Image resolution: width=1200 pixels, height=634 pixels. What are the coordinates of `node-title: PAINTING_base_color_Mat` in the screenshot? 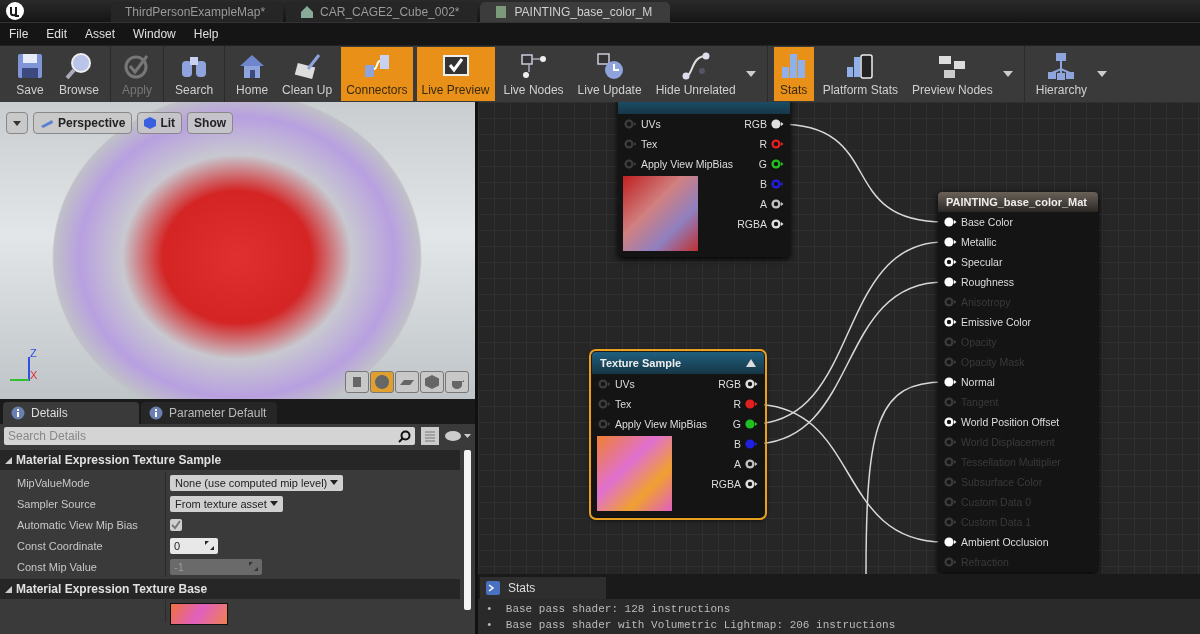 It's located at (1016, 202).